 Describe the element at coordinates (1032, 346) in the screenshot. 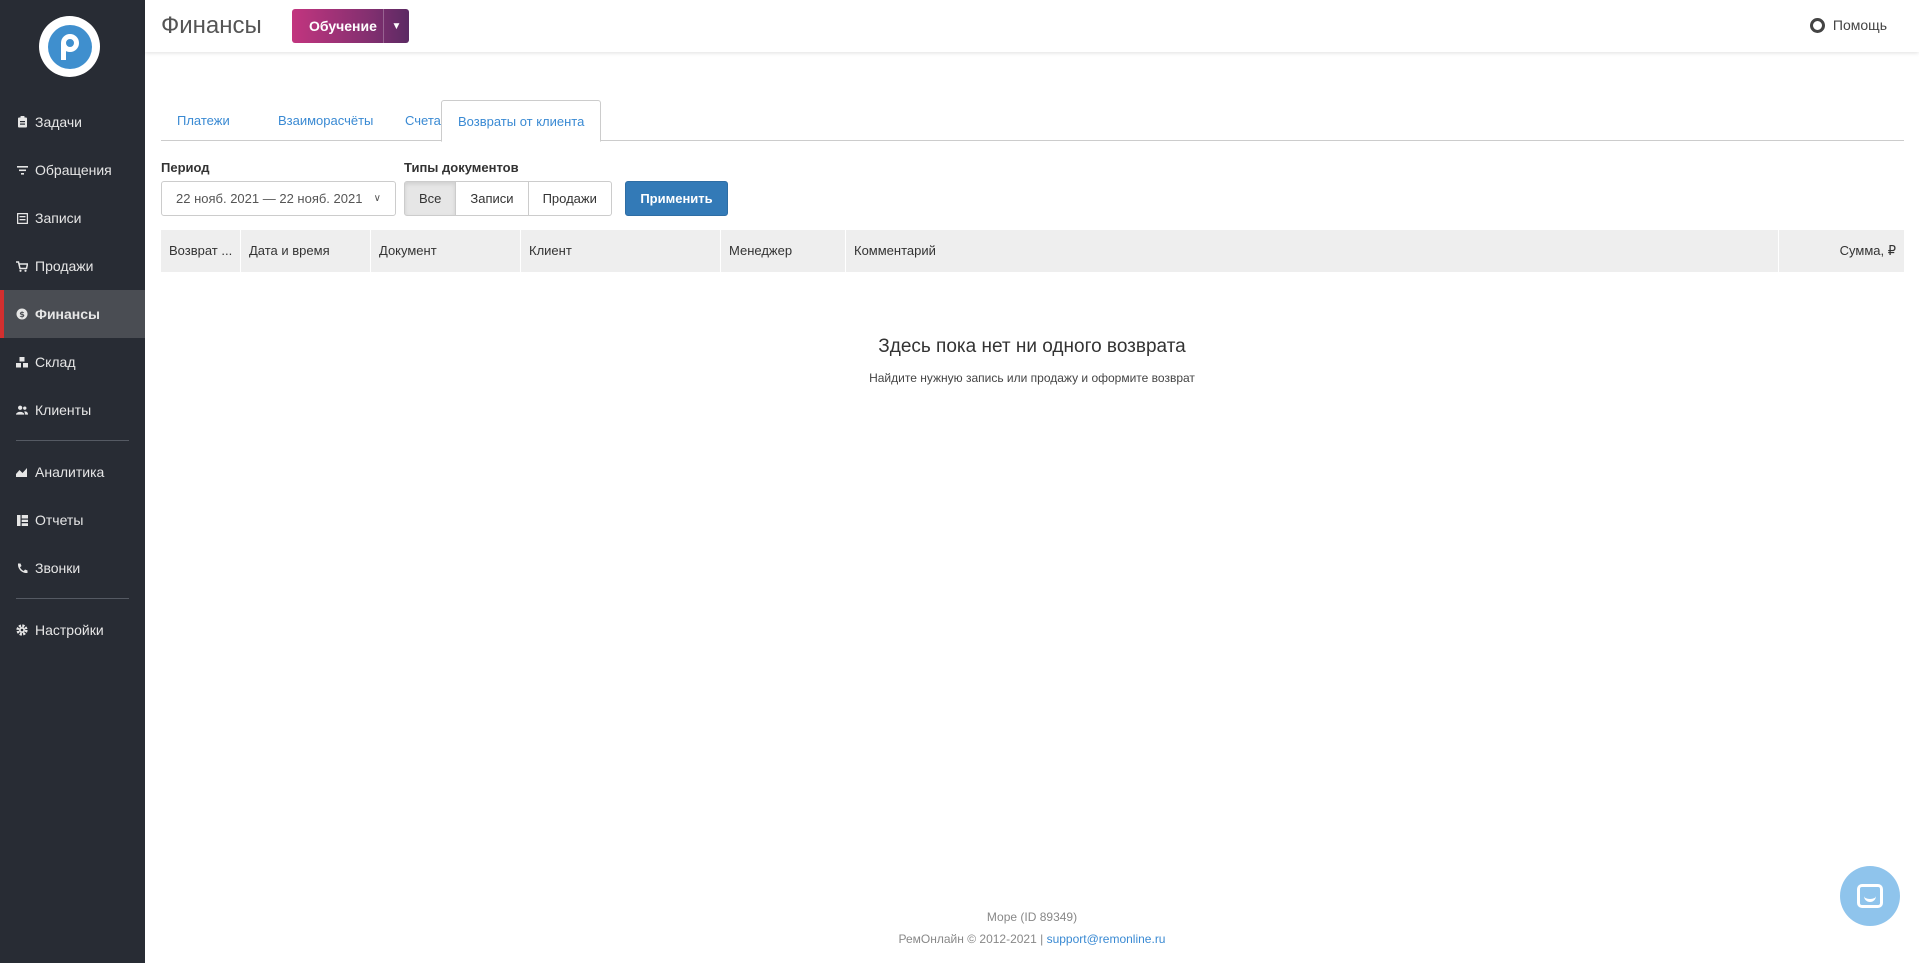

I see `empty-state-title: Здесь пока нет ни одного возврата` at that location.